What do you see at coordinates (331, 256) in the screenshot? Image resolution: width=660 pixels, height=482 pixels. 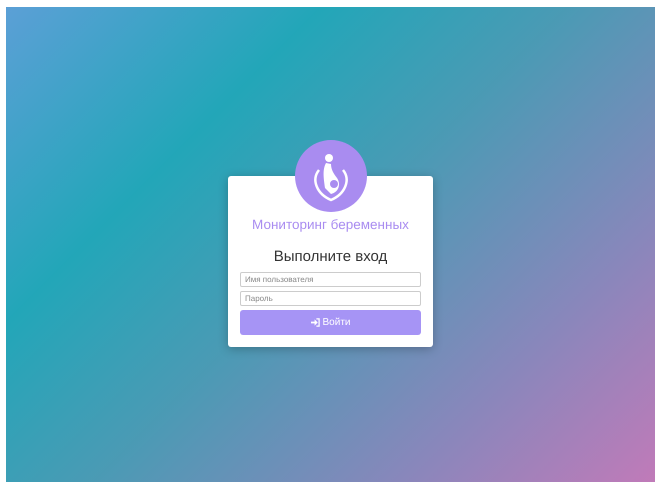 I see `form-title: Выполните вход` at bounding box center [331, 256].